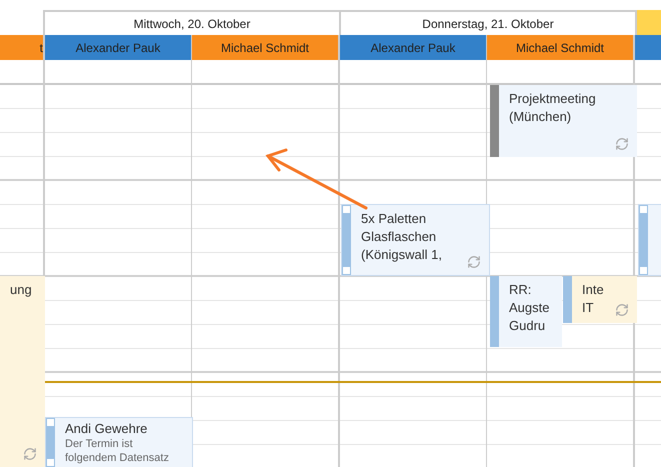  I want to click on appointment-card: Projektmeeting (München), so click(563, 121).